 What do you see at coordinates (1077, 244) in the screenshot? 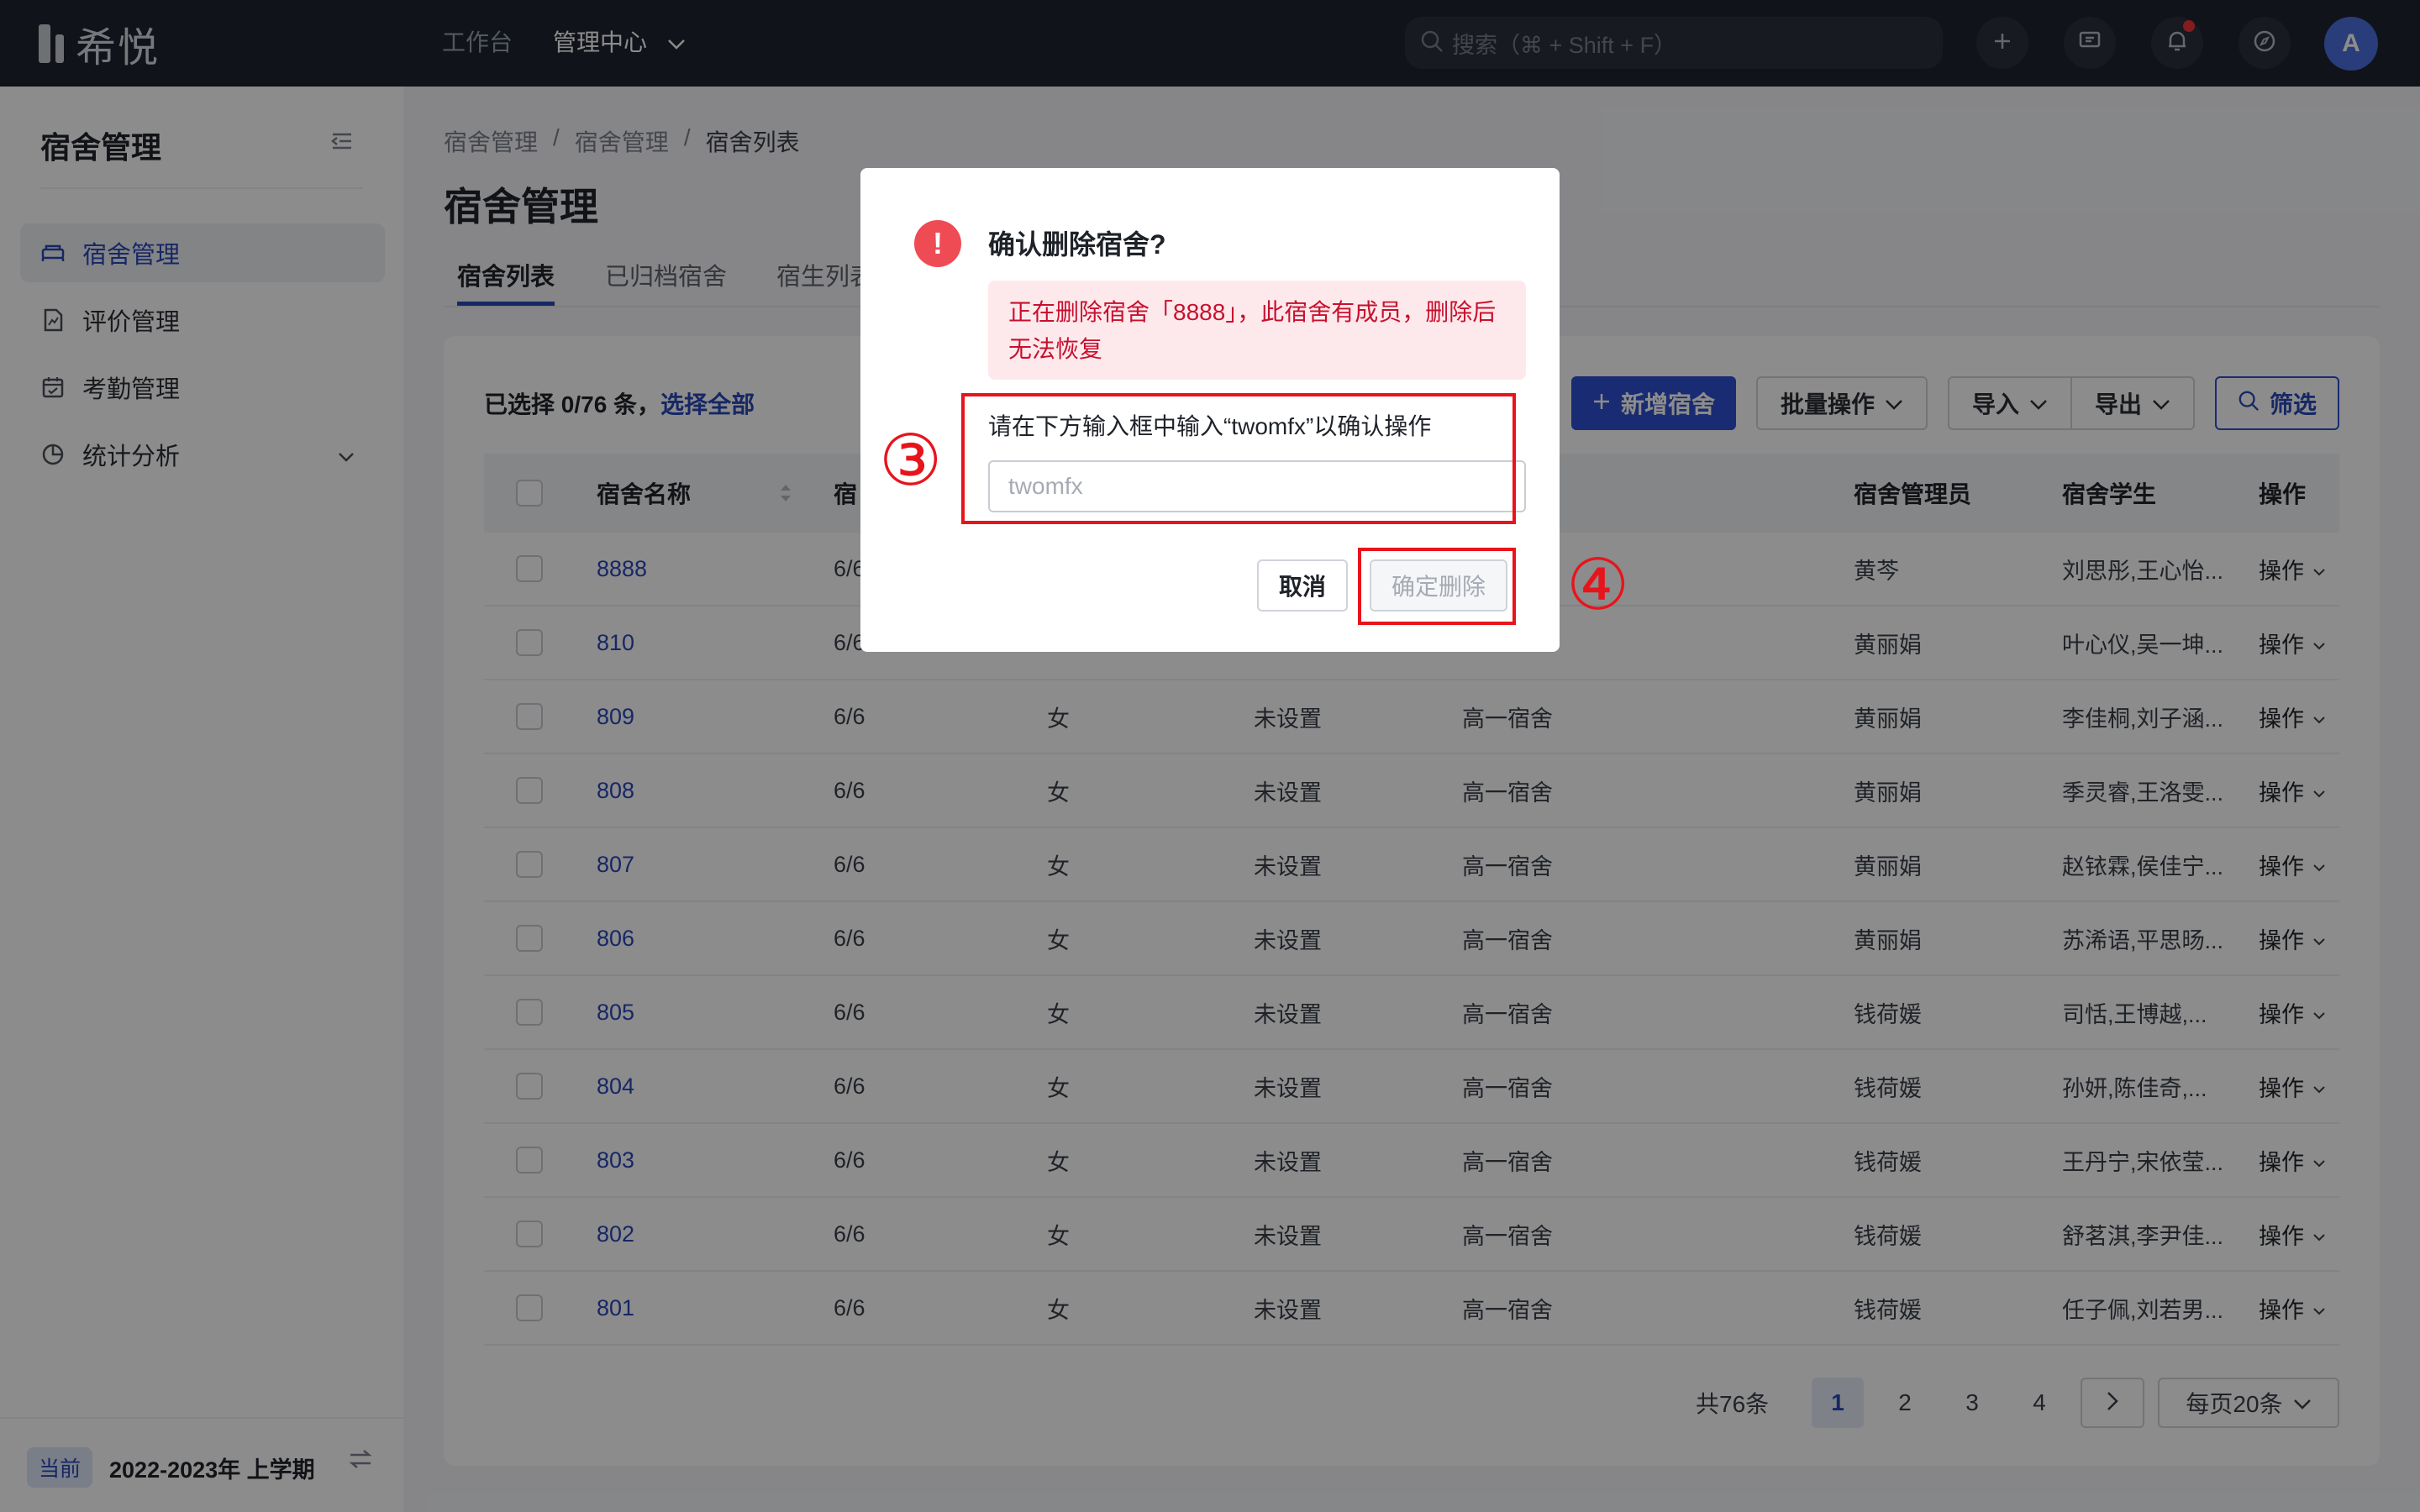
I see `dialog-title: 确认删除宿舍?` at bounding box center [1077, 244].